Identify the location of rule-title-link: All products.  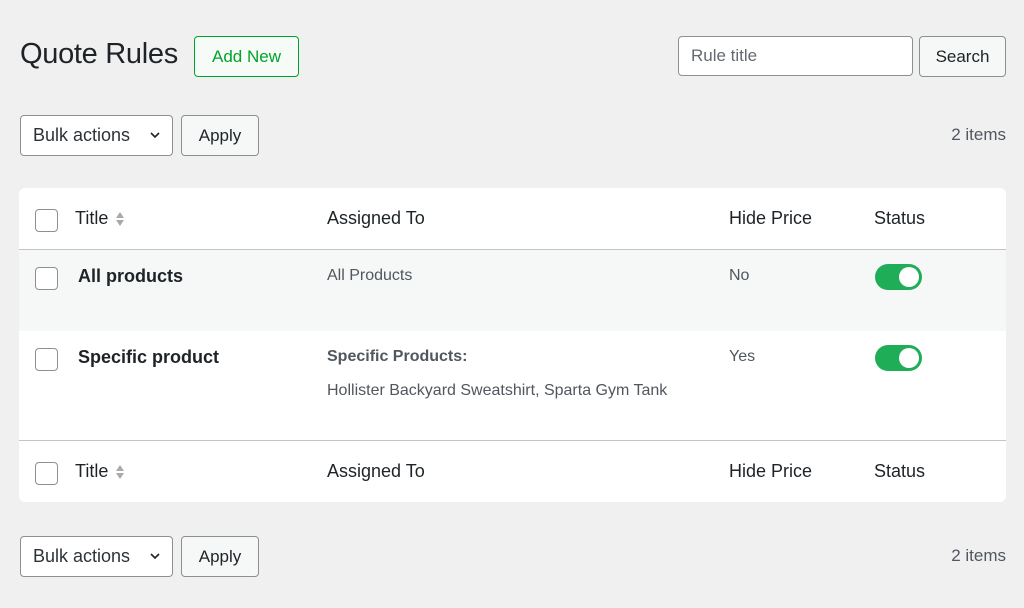
(130, 276).